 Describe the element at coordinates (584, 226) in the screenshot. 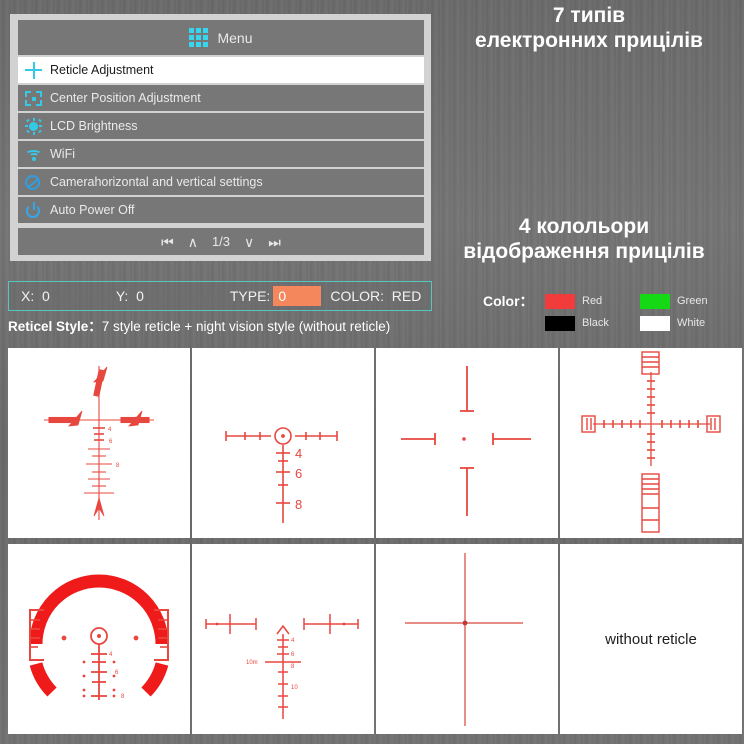

I see `headline-line-1: 4 колольори` at that location.